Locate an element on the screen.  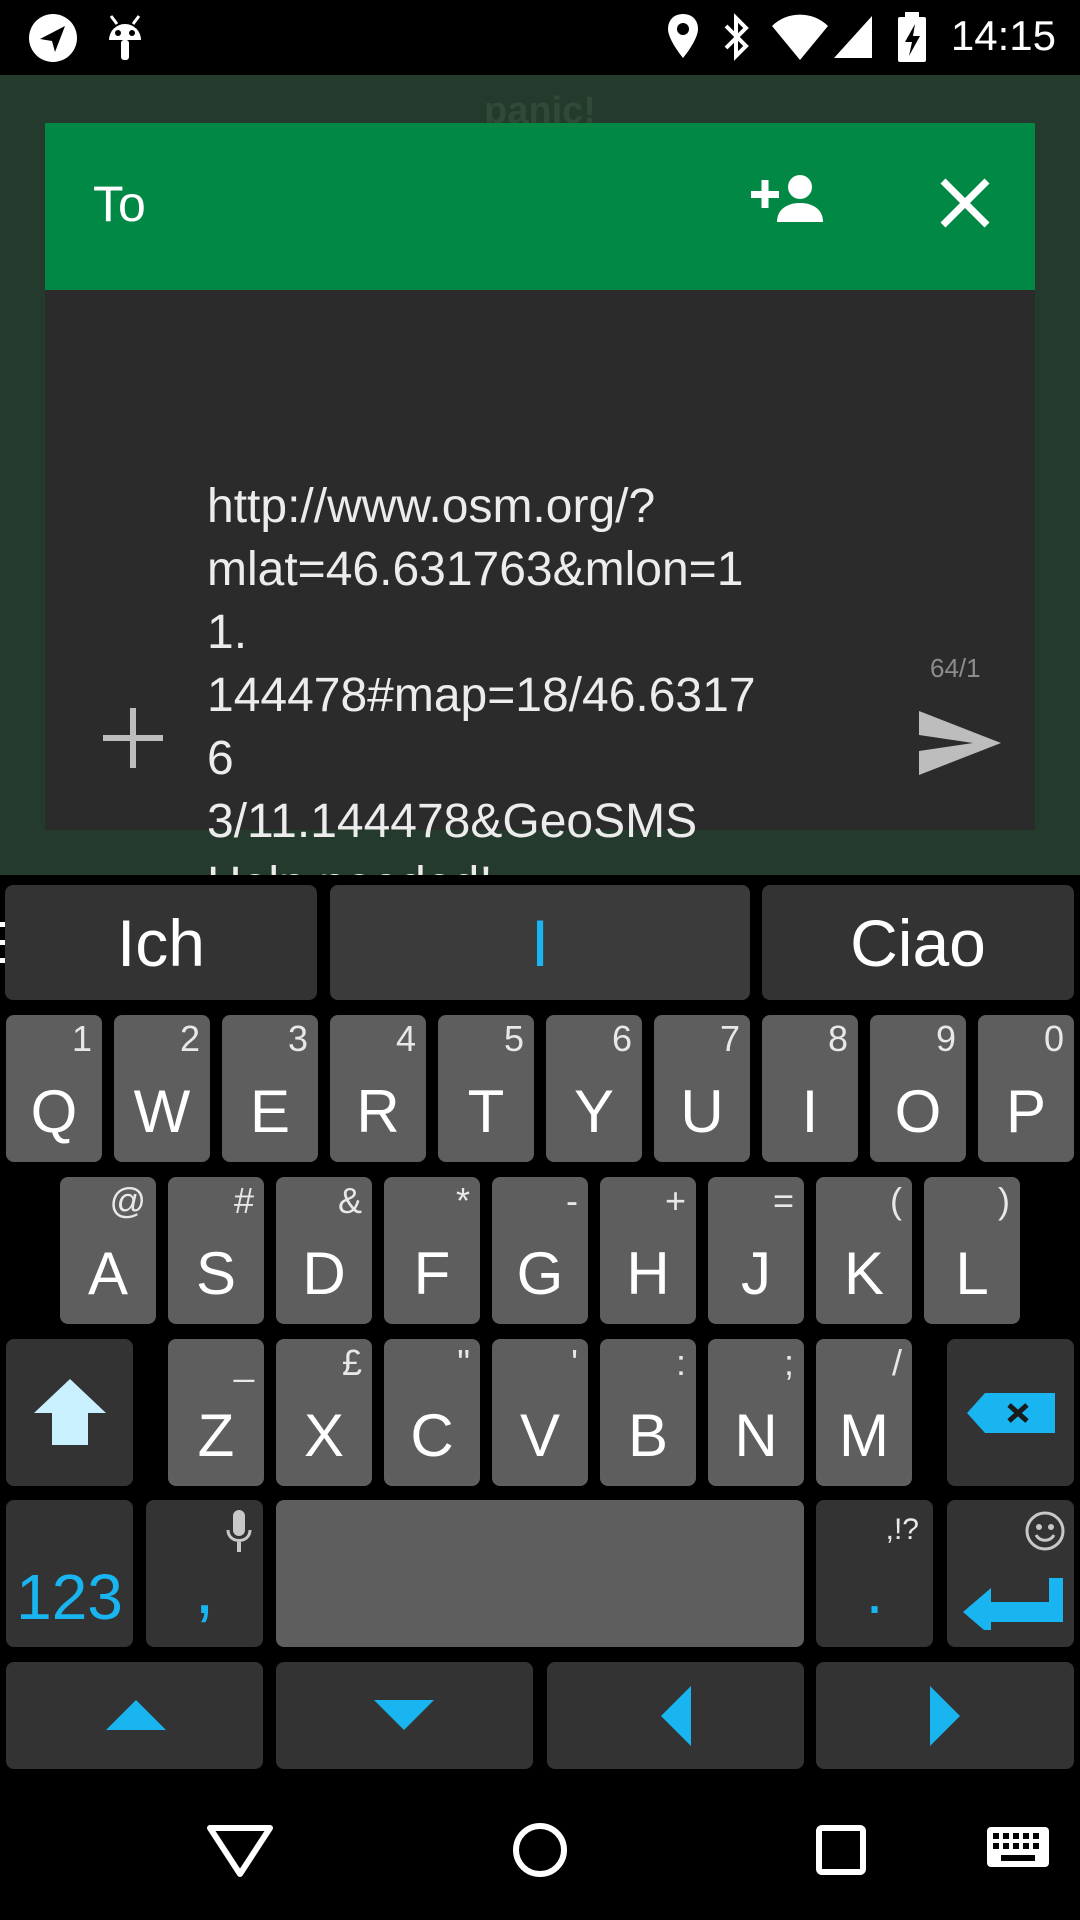
arrow-down-key is located at coordinates (404, 1715).